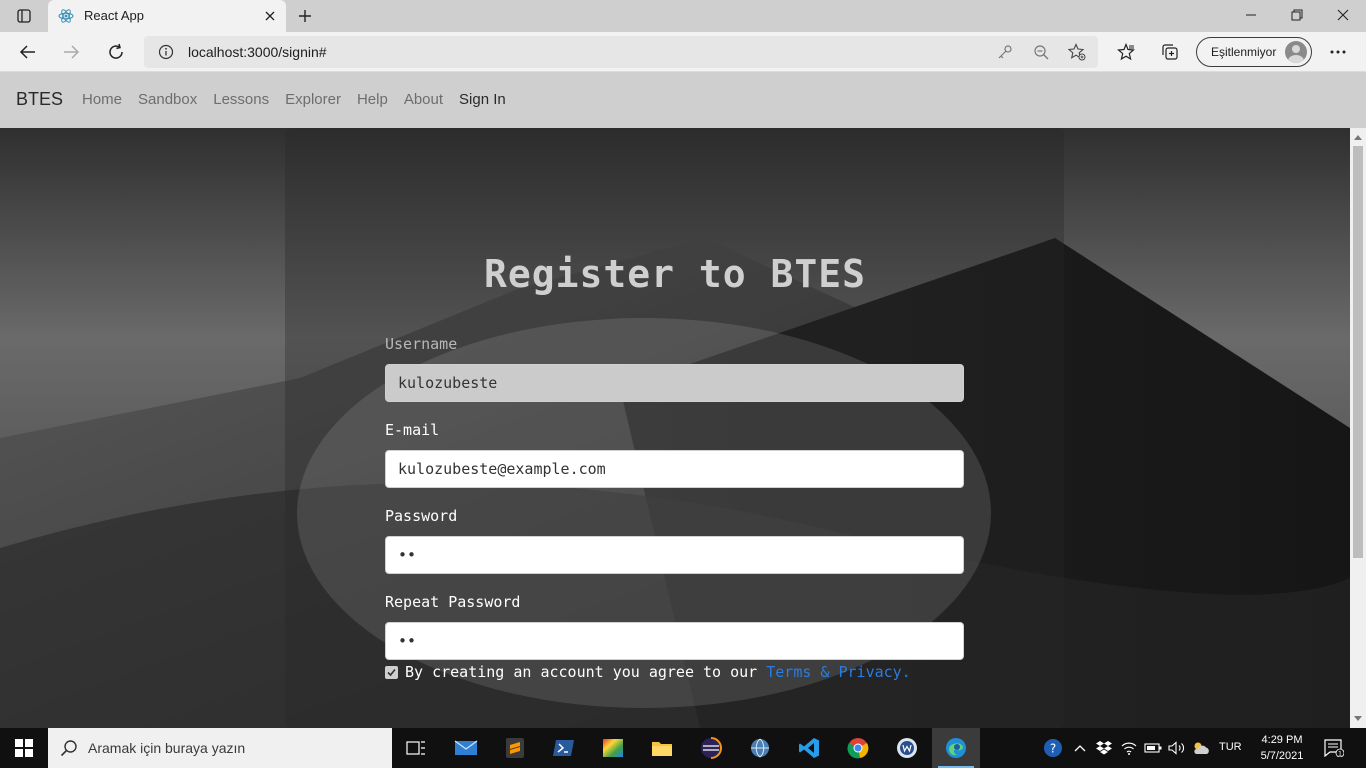 The width and height of the screenshot is (1366, 768). What do you see at coordinates (421, 516) in the screenshot?
I see `password-label: Password` at bounding box center [421, 516].